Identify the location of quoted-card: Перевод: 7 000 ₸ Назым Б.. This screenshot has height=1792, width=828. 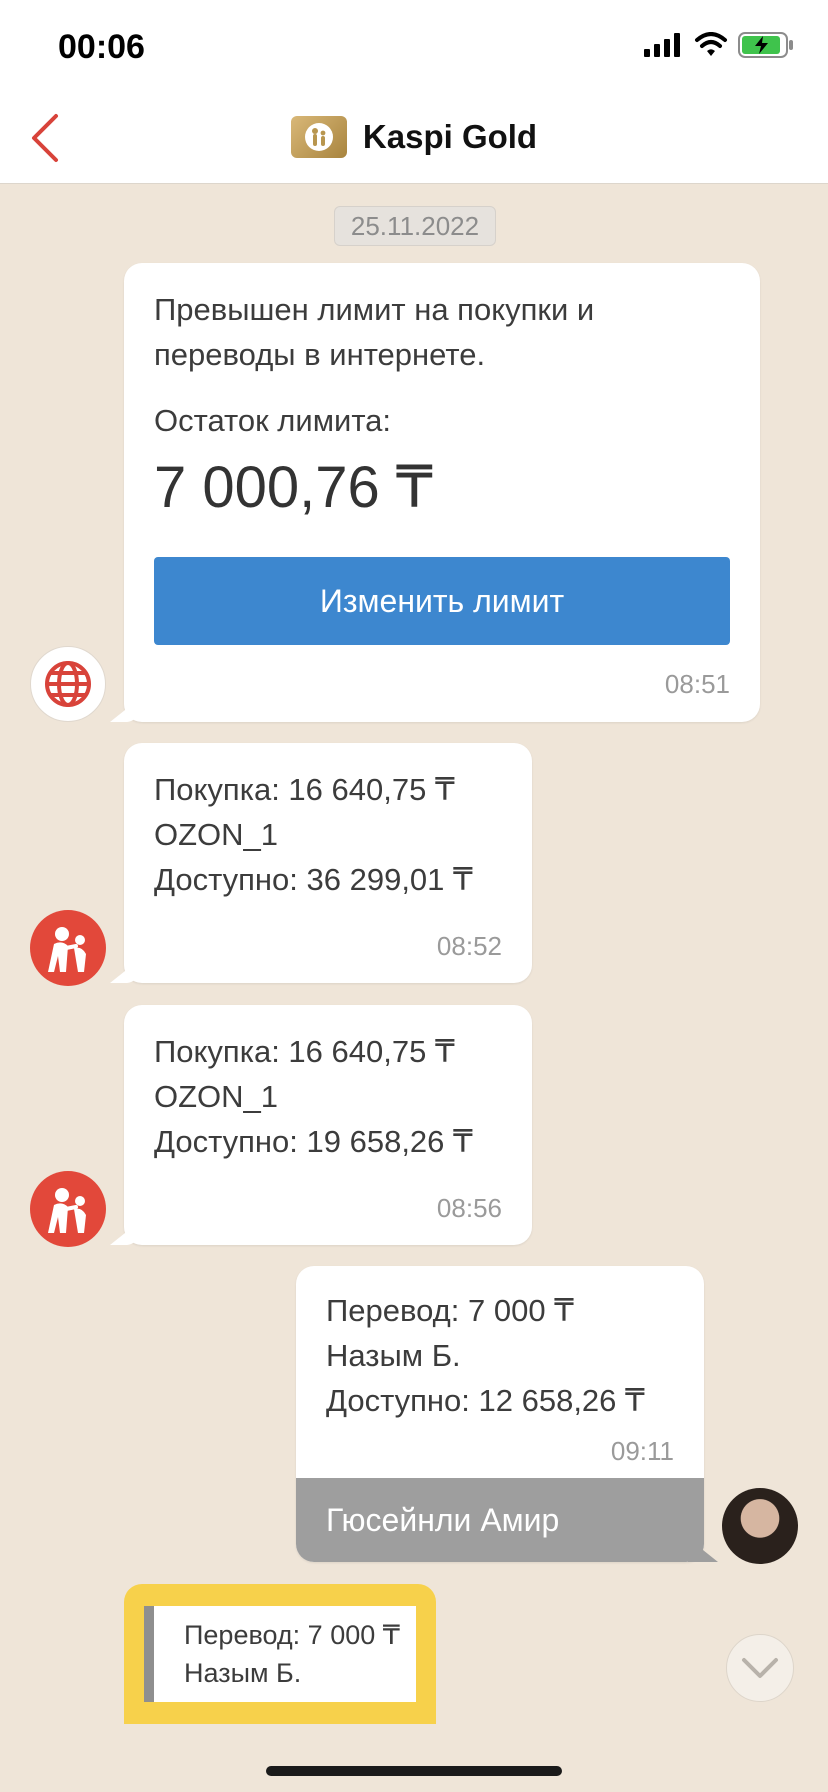
(280, 1654).